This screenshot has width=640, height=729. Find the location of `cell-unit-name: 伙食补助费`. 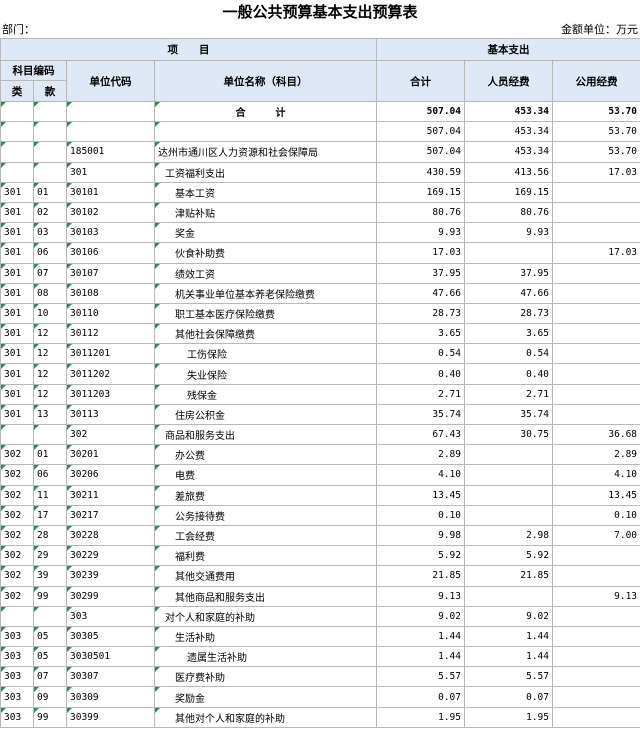

cell-unit-name: 伙食补助费 is located at coordinates (265, 253).